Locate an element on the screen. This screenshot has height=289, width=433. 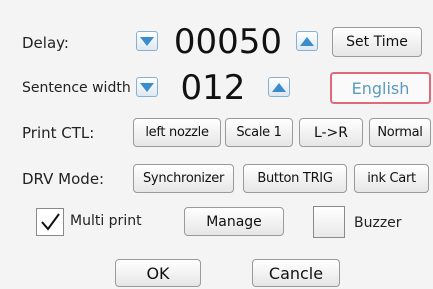
ink-cart-button: ink Cart is located at coordinates (391, 178).